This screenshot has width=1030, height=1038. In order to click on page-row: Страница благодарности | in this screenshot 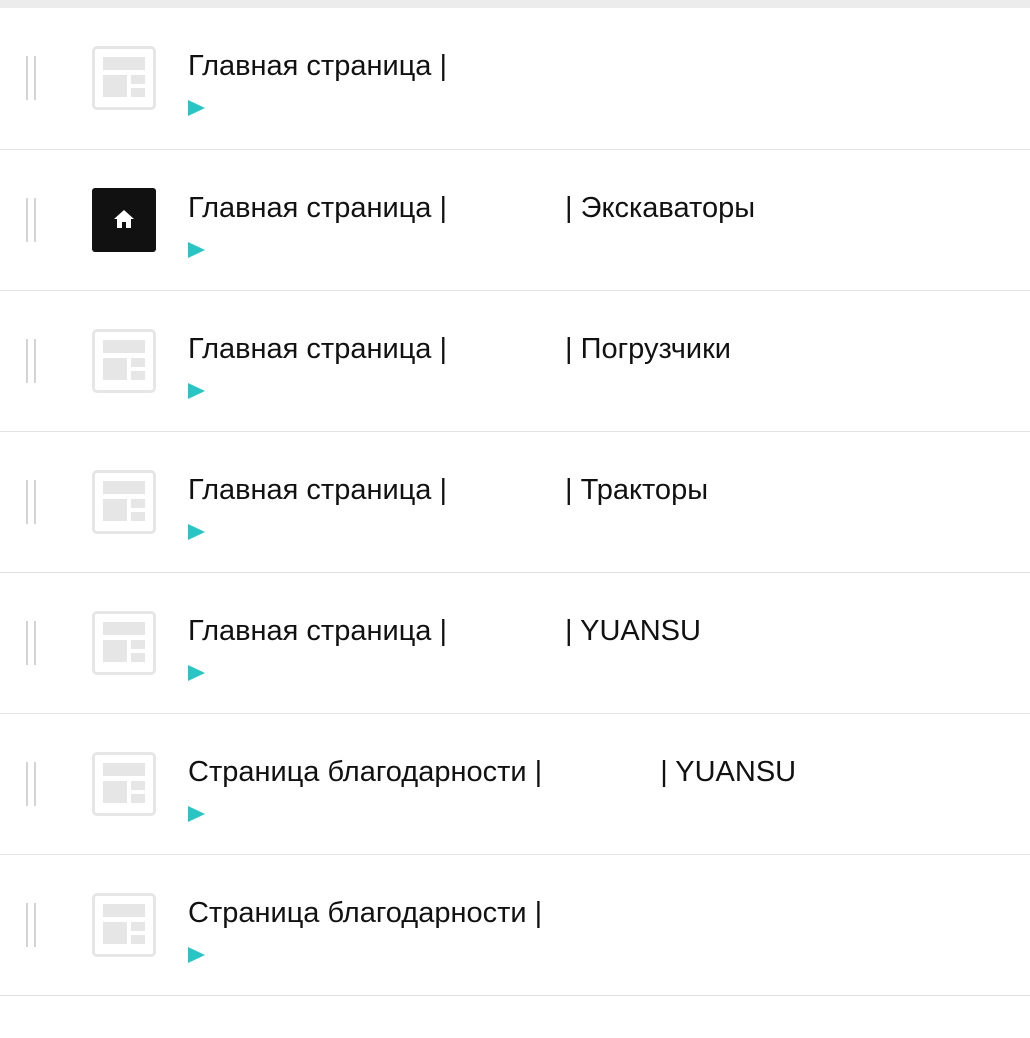, I will do `click(515, 925)`.